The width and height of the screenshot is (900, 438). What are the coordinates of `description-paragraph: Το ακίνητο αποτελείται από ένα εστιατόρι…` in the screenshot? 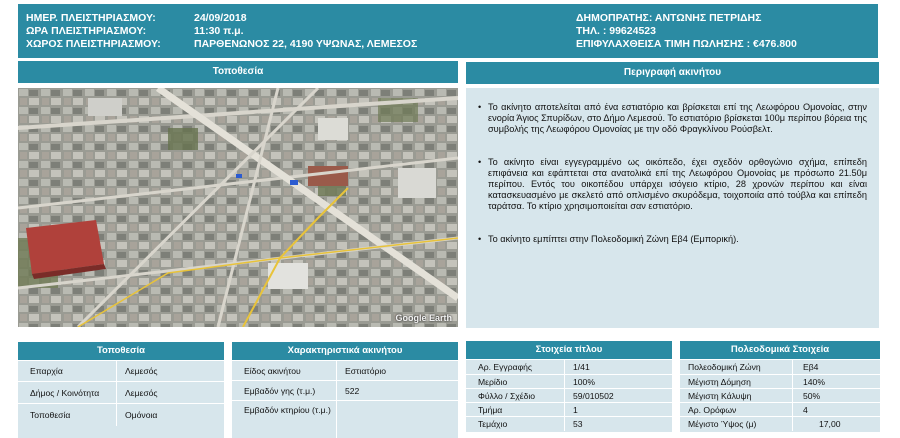 It's located at (672, 118).